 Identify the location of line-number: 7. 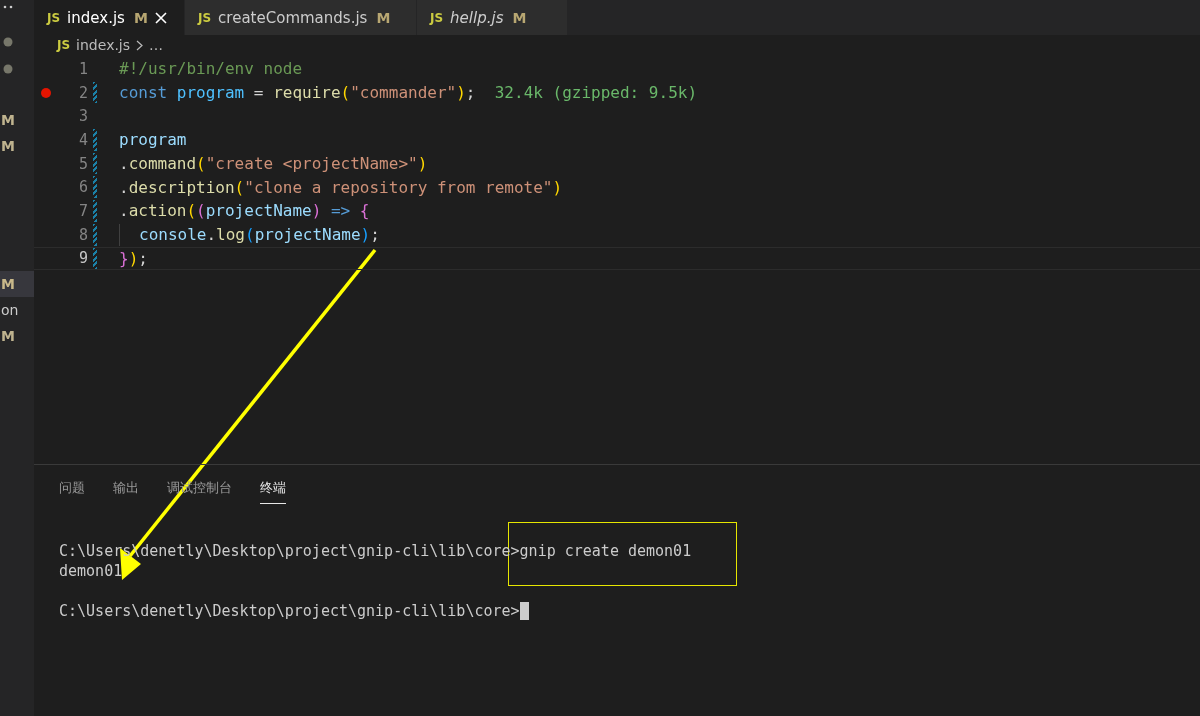
(82, 210).